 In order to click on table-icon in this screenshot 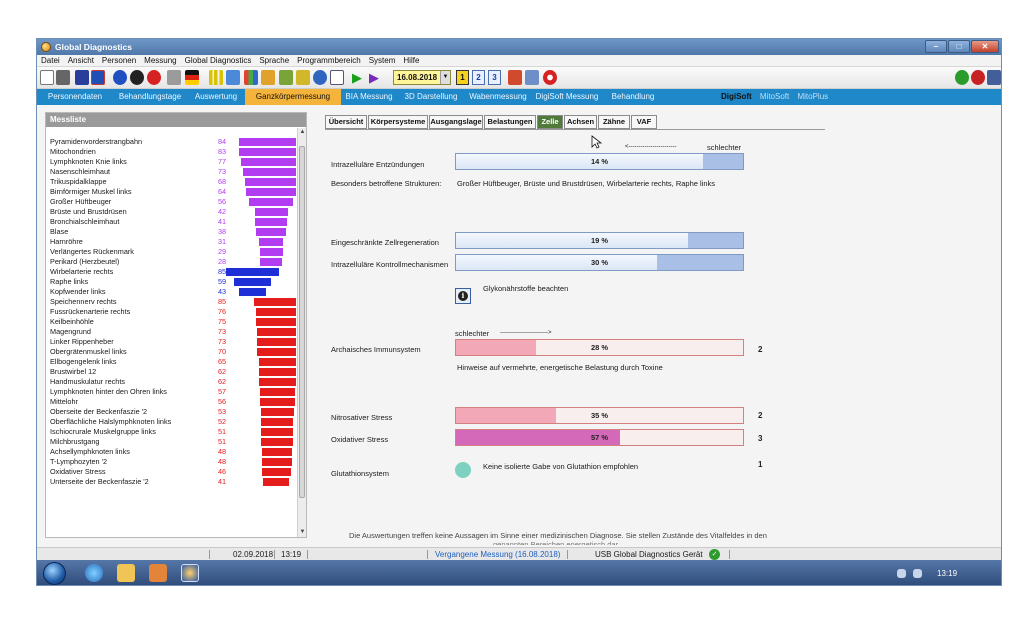, I will do `click(515, 77)`.